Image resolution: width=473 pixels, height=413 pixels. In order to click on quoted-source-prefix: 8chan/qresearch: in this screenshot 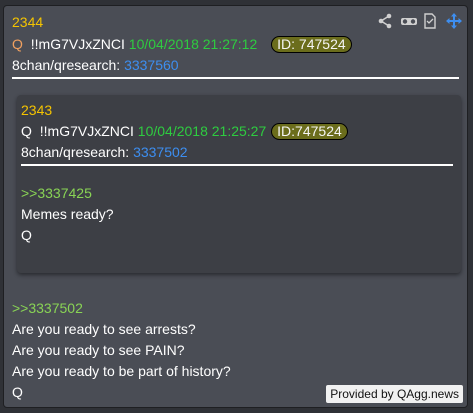, I will do `click(75, 152)`.